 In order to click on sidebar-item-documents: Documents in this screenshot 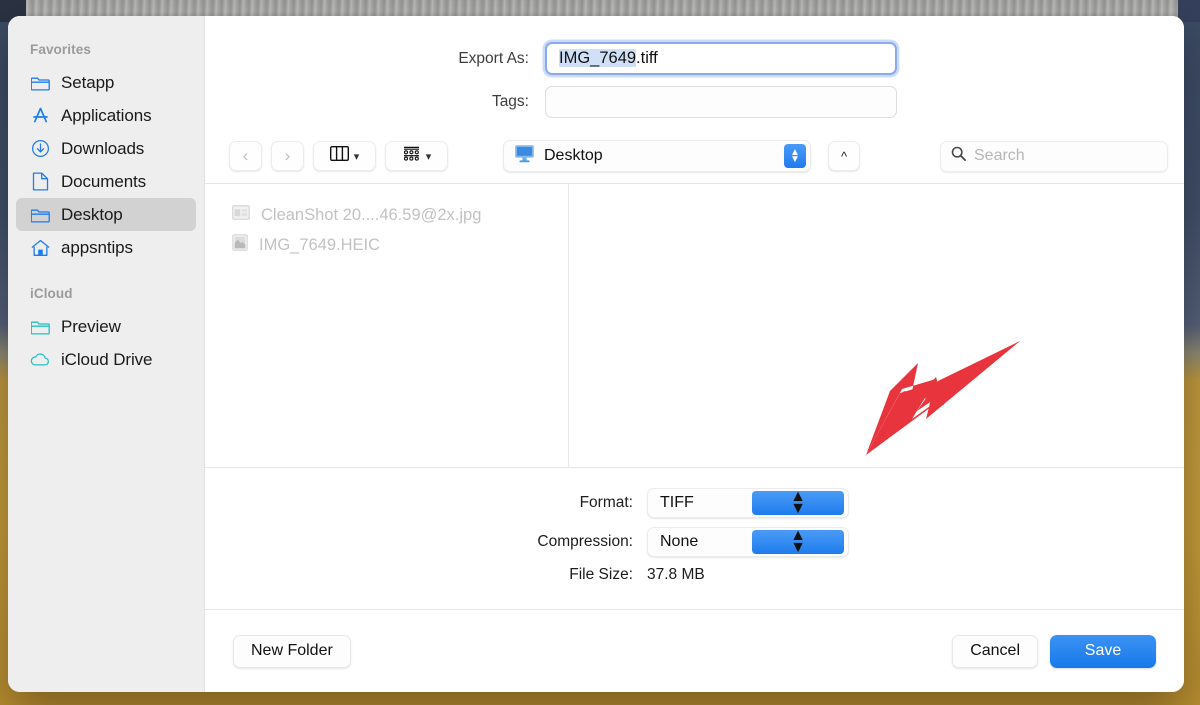, I will do `click(106, 181)`.